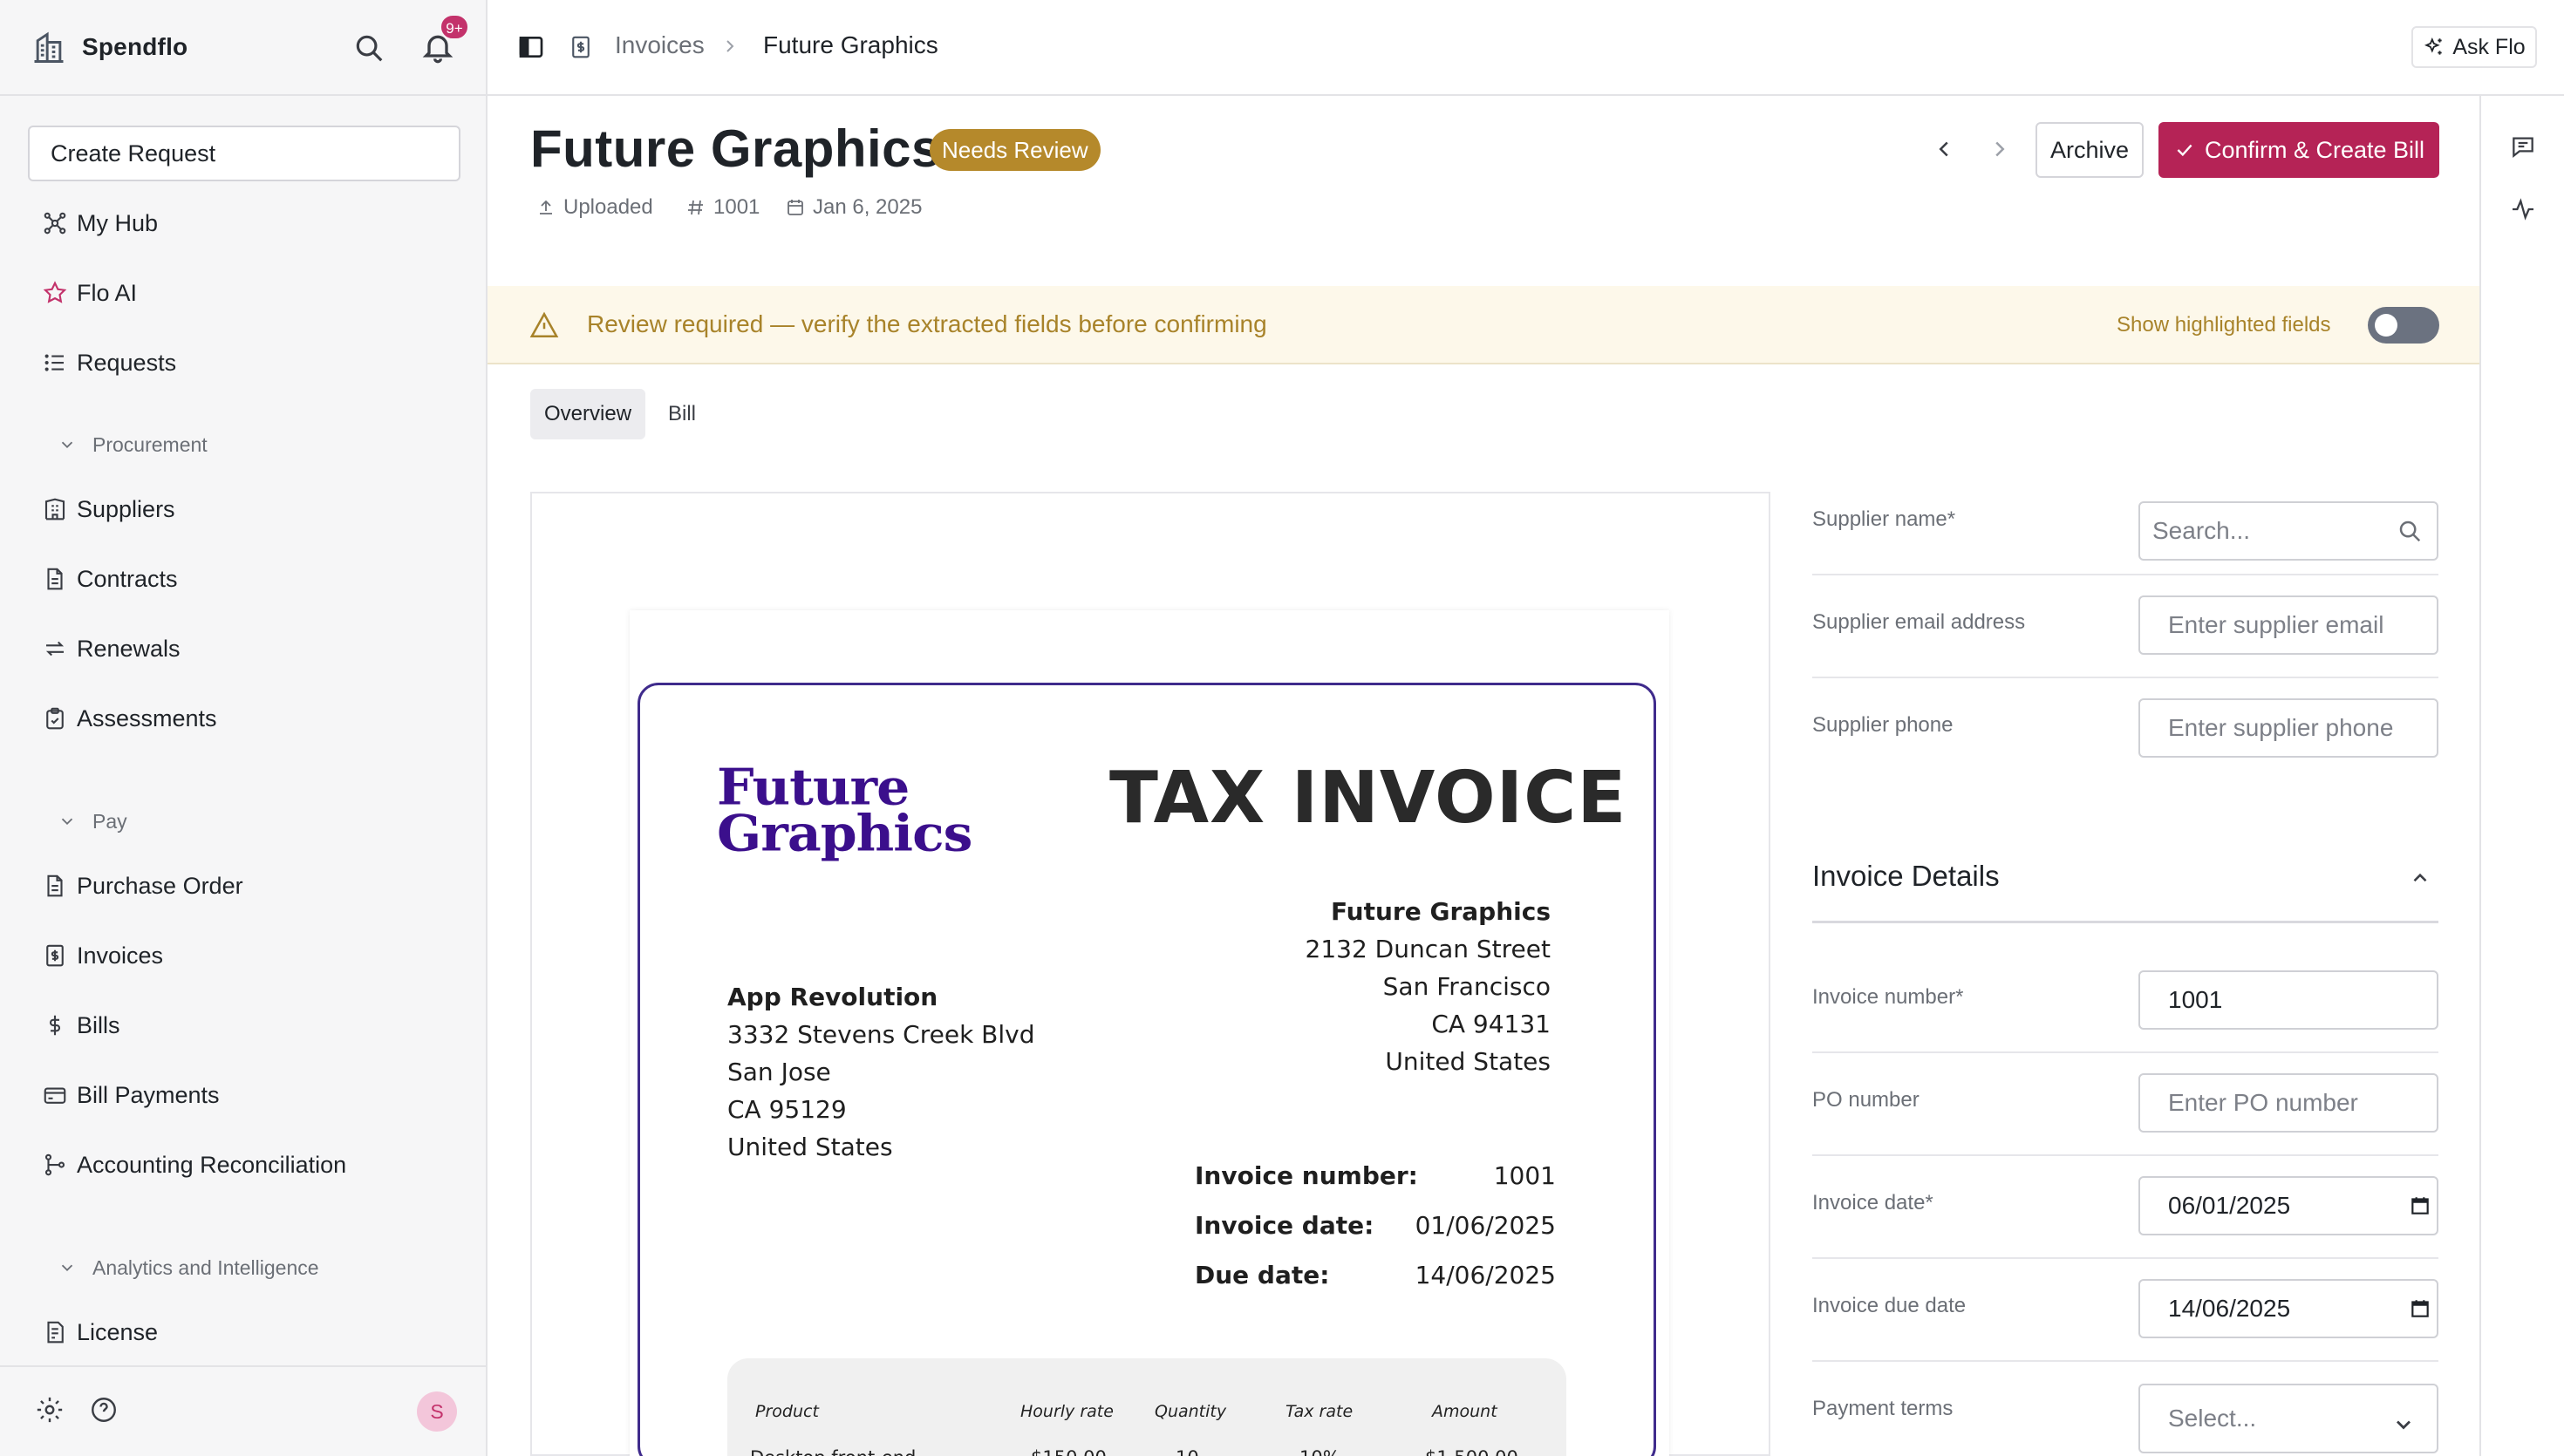 The width and height of the screenshot is (2564, 1456). What do you see at coordinates (1883, 725) in the screenshot?
I see `supplier-phone-label: Supplier phone` at bounding box center [1883, 725].